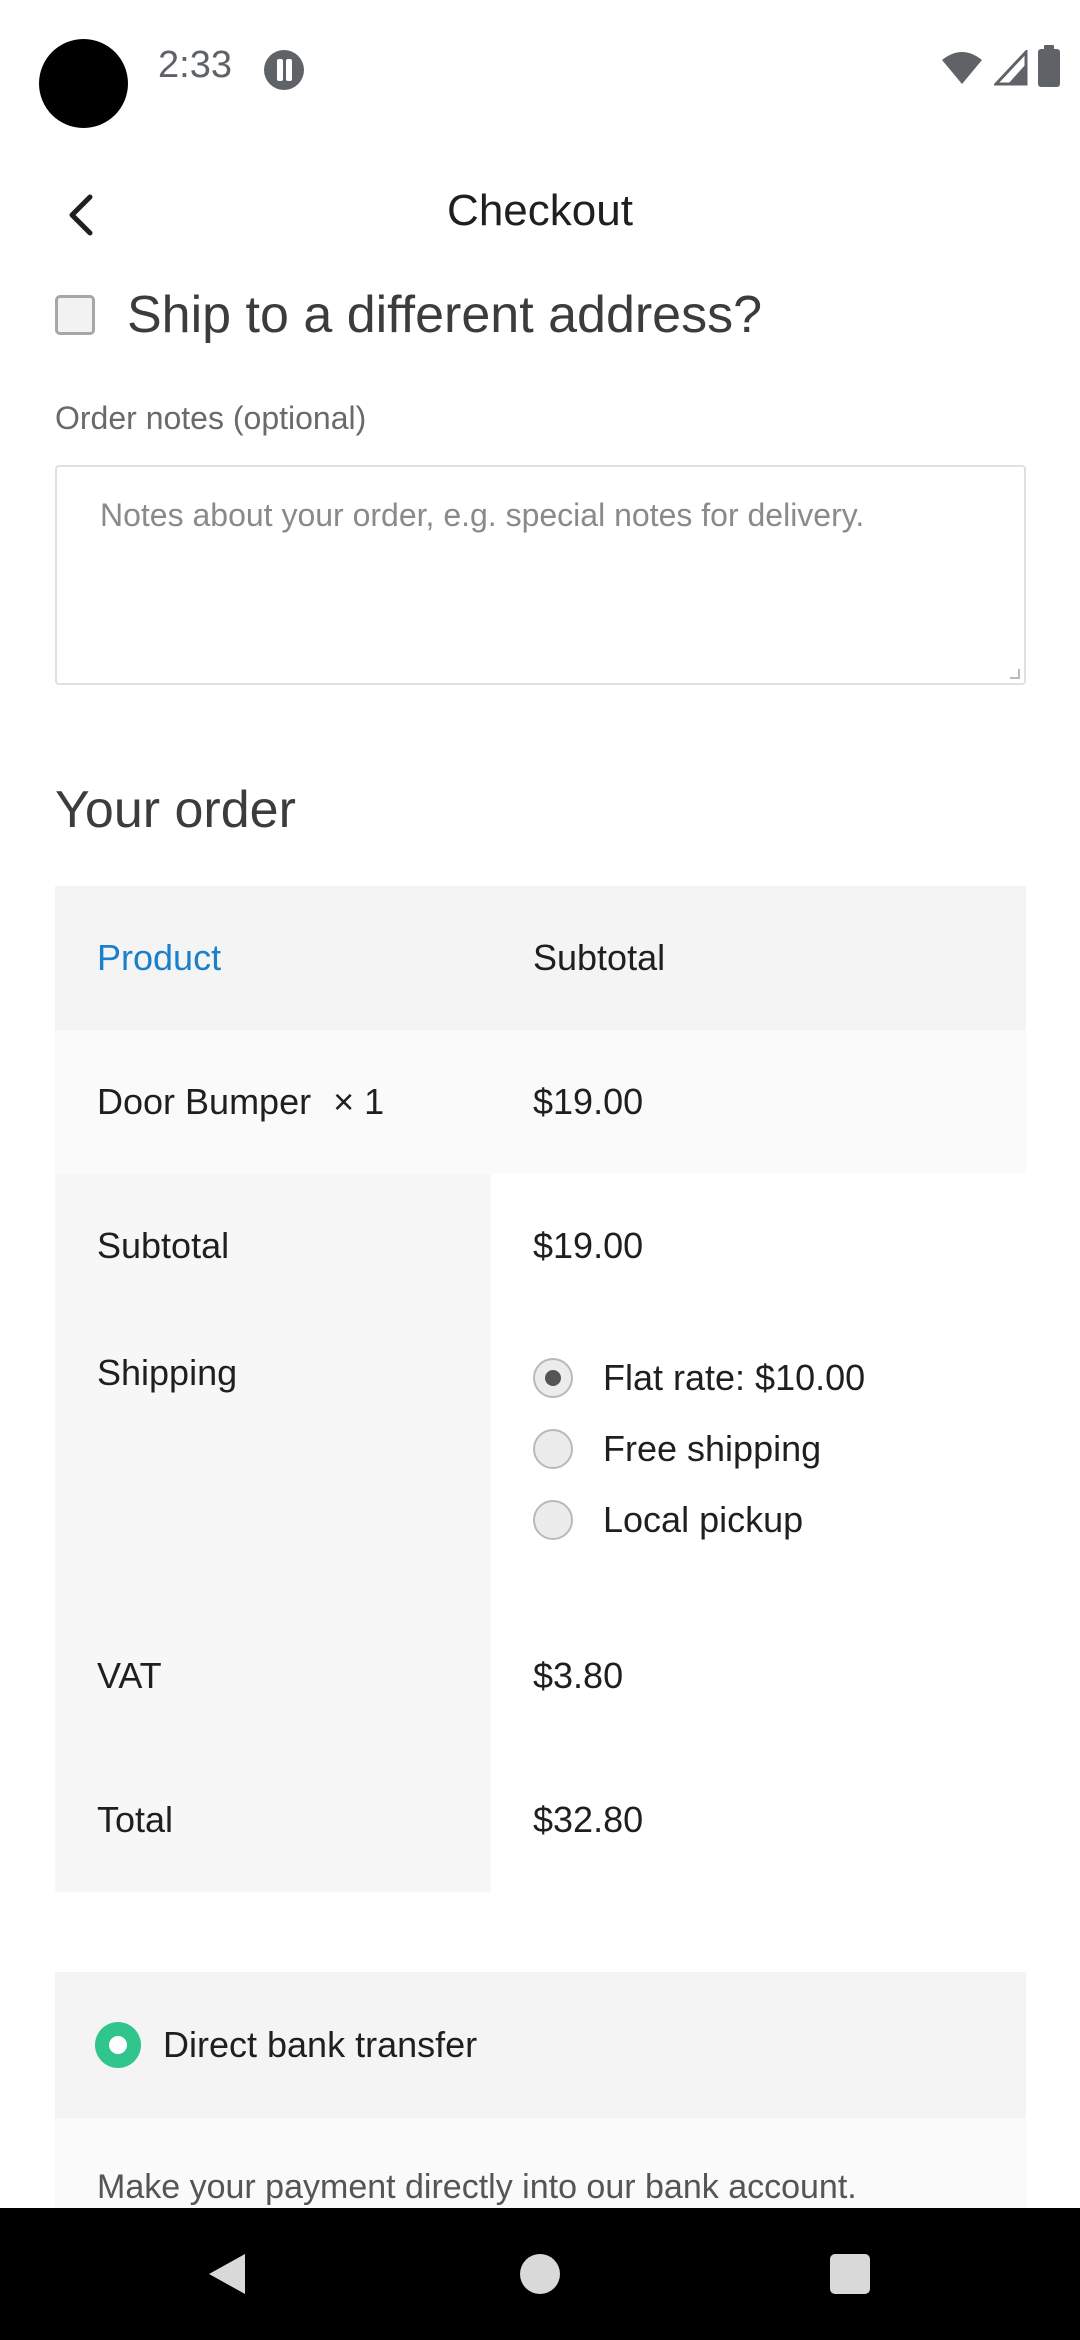 This screenshot has height=2340, width=1080. I want to click on order-notes-label: Order notes (optional), so click(211, 418).